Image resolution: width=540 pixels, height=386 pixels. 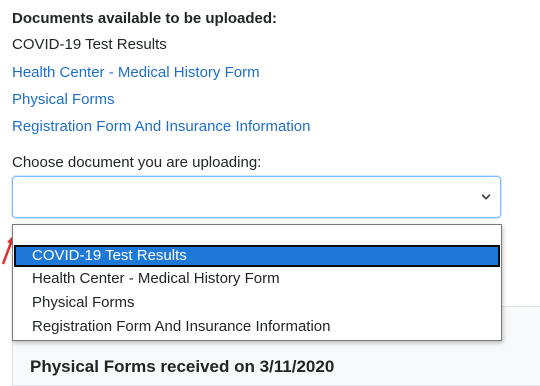 What do you see at coordinates (257, 235) in the screenshot?
I see `select-option-blank` at bounding box center [257, 235].